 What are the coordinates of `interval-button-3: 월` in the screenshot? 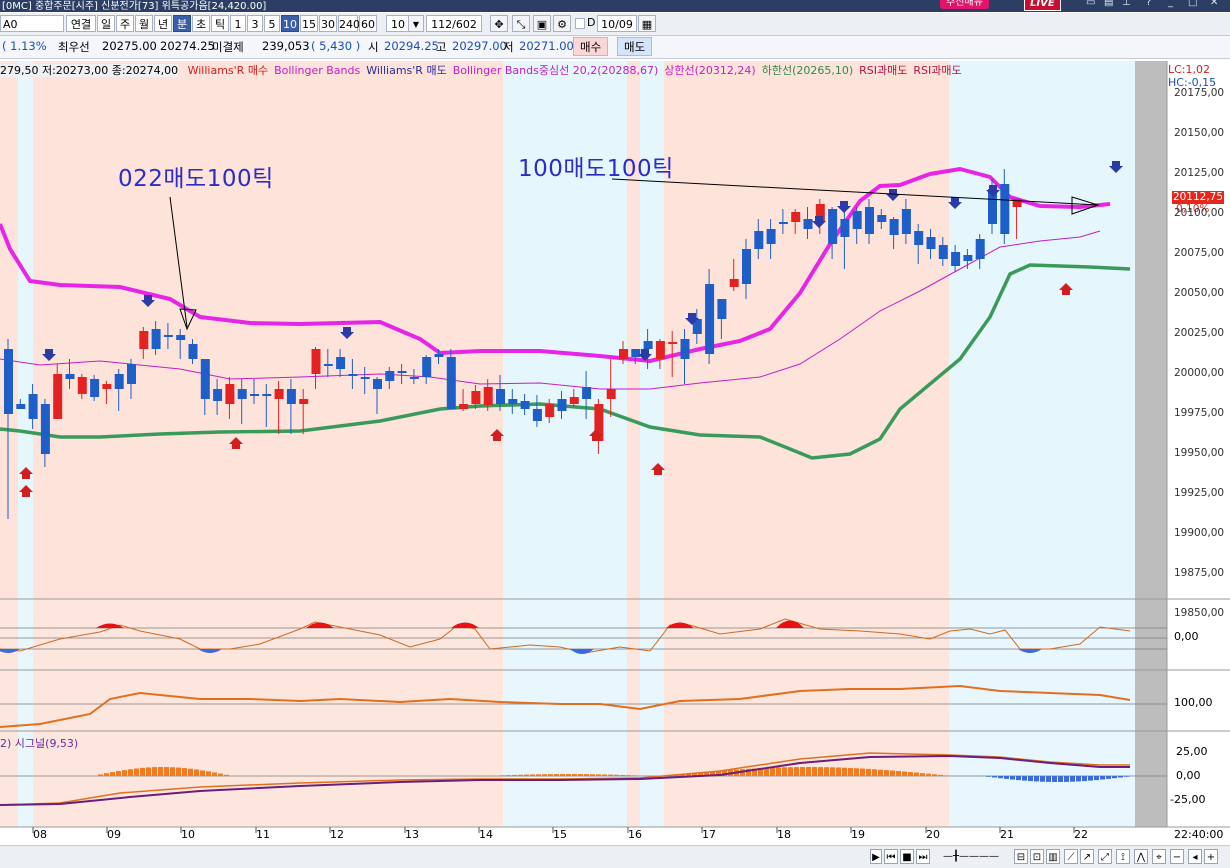 It's located at (144, 23).